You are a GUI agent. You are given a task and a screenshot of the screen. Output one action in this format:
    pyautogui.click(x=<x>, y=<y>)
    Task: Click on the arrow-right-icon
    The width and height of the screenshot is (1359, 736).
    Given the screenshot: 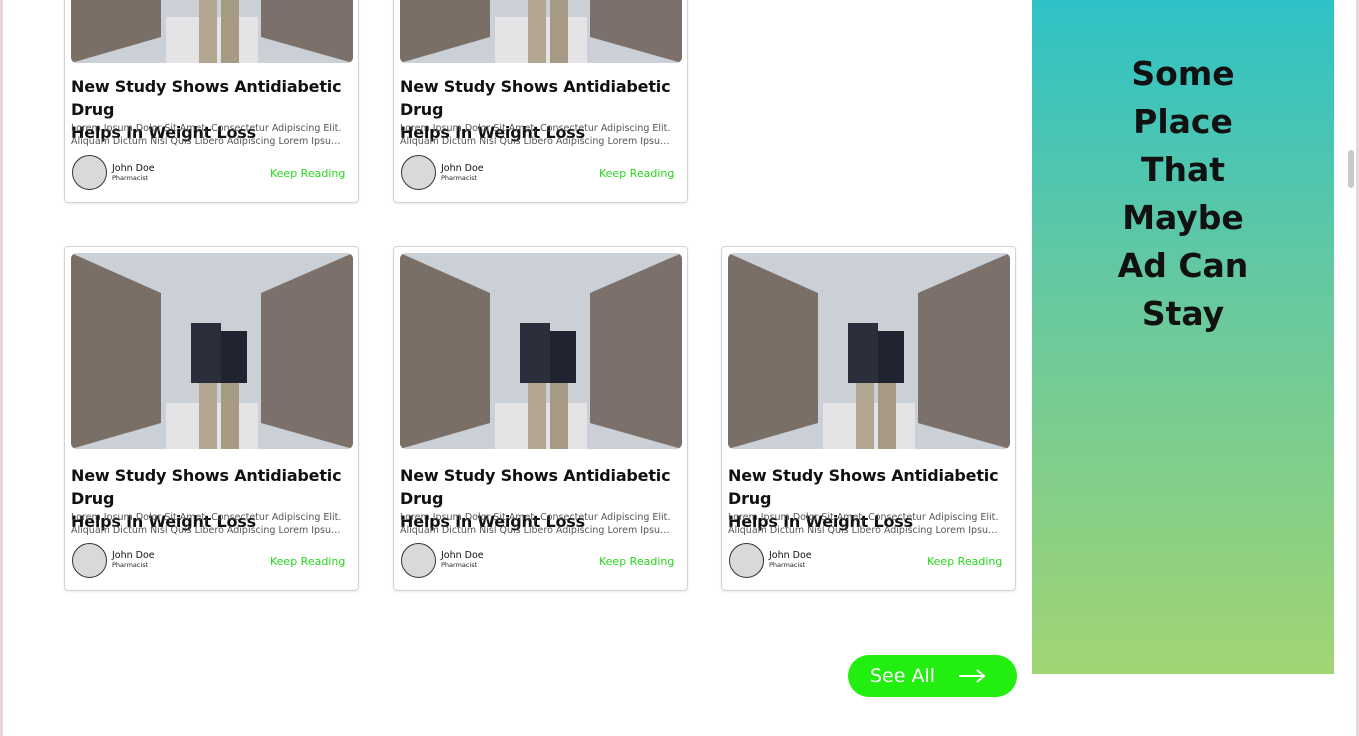 What is the action you would take?
    pyautogui.click(x=972, y=678)
    